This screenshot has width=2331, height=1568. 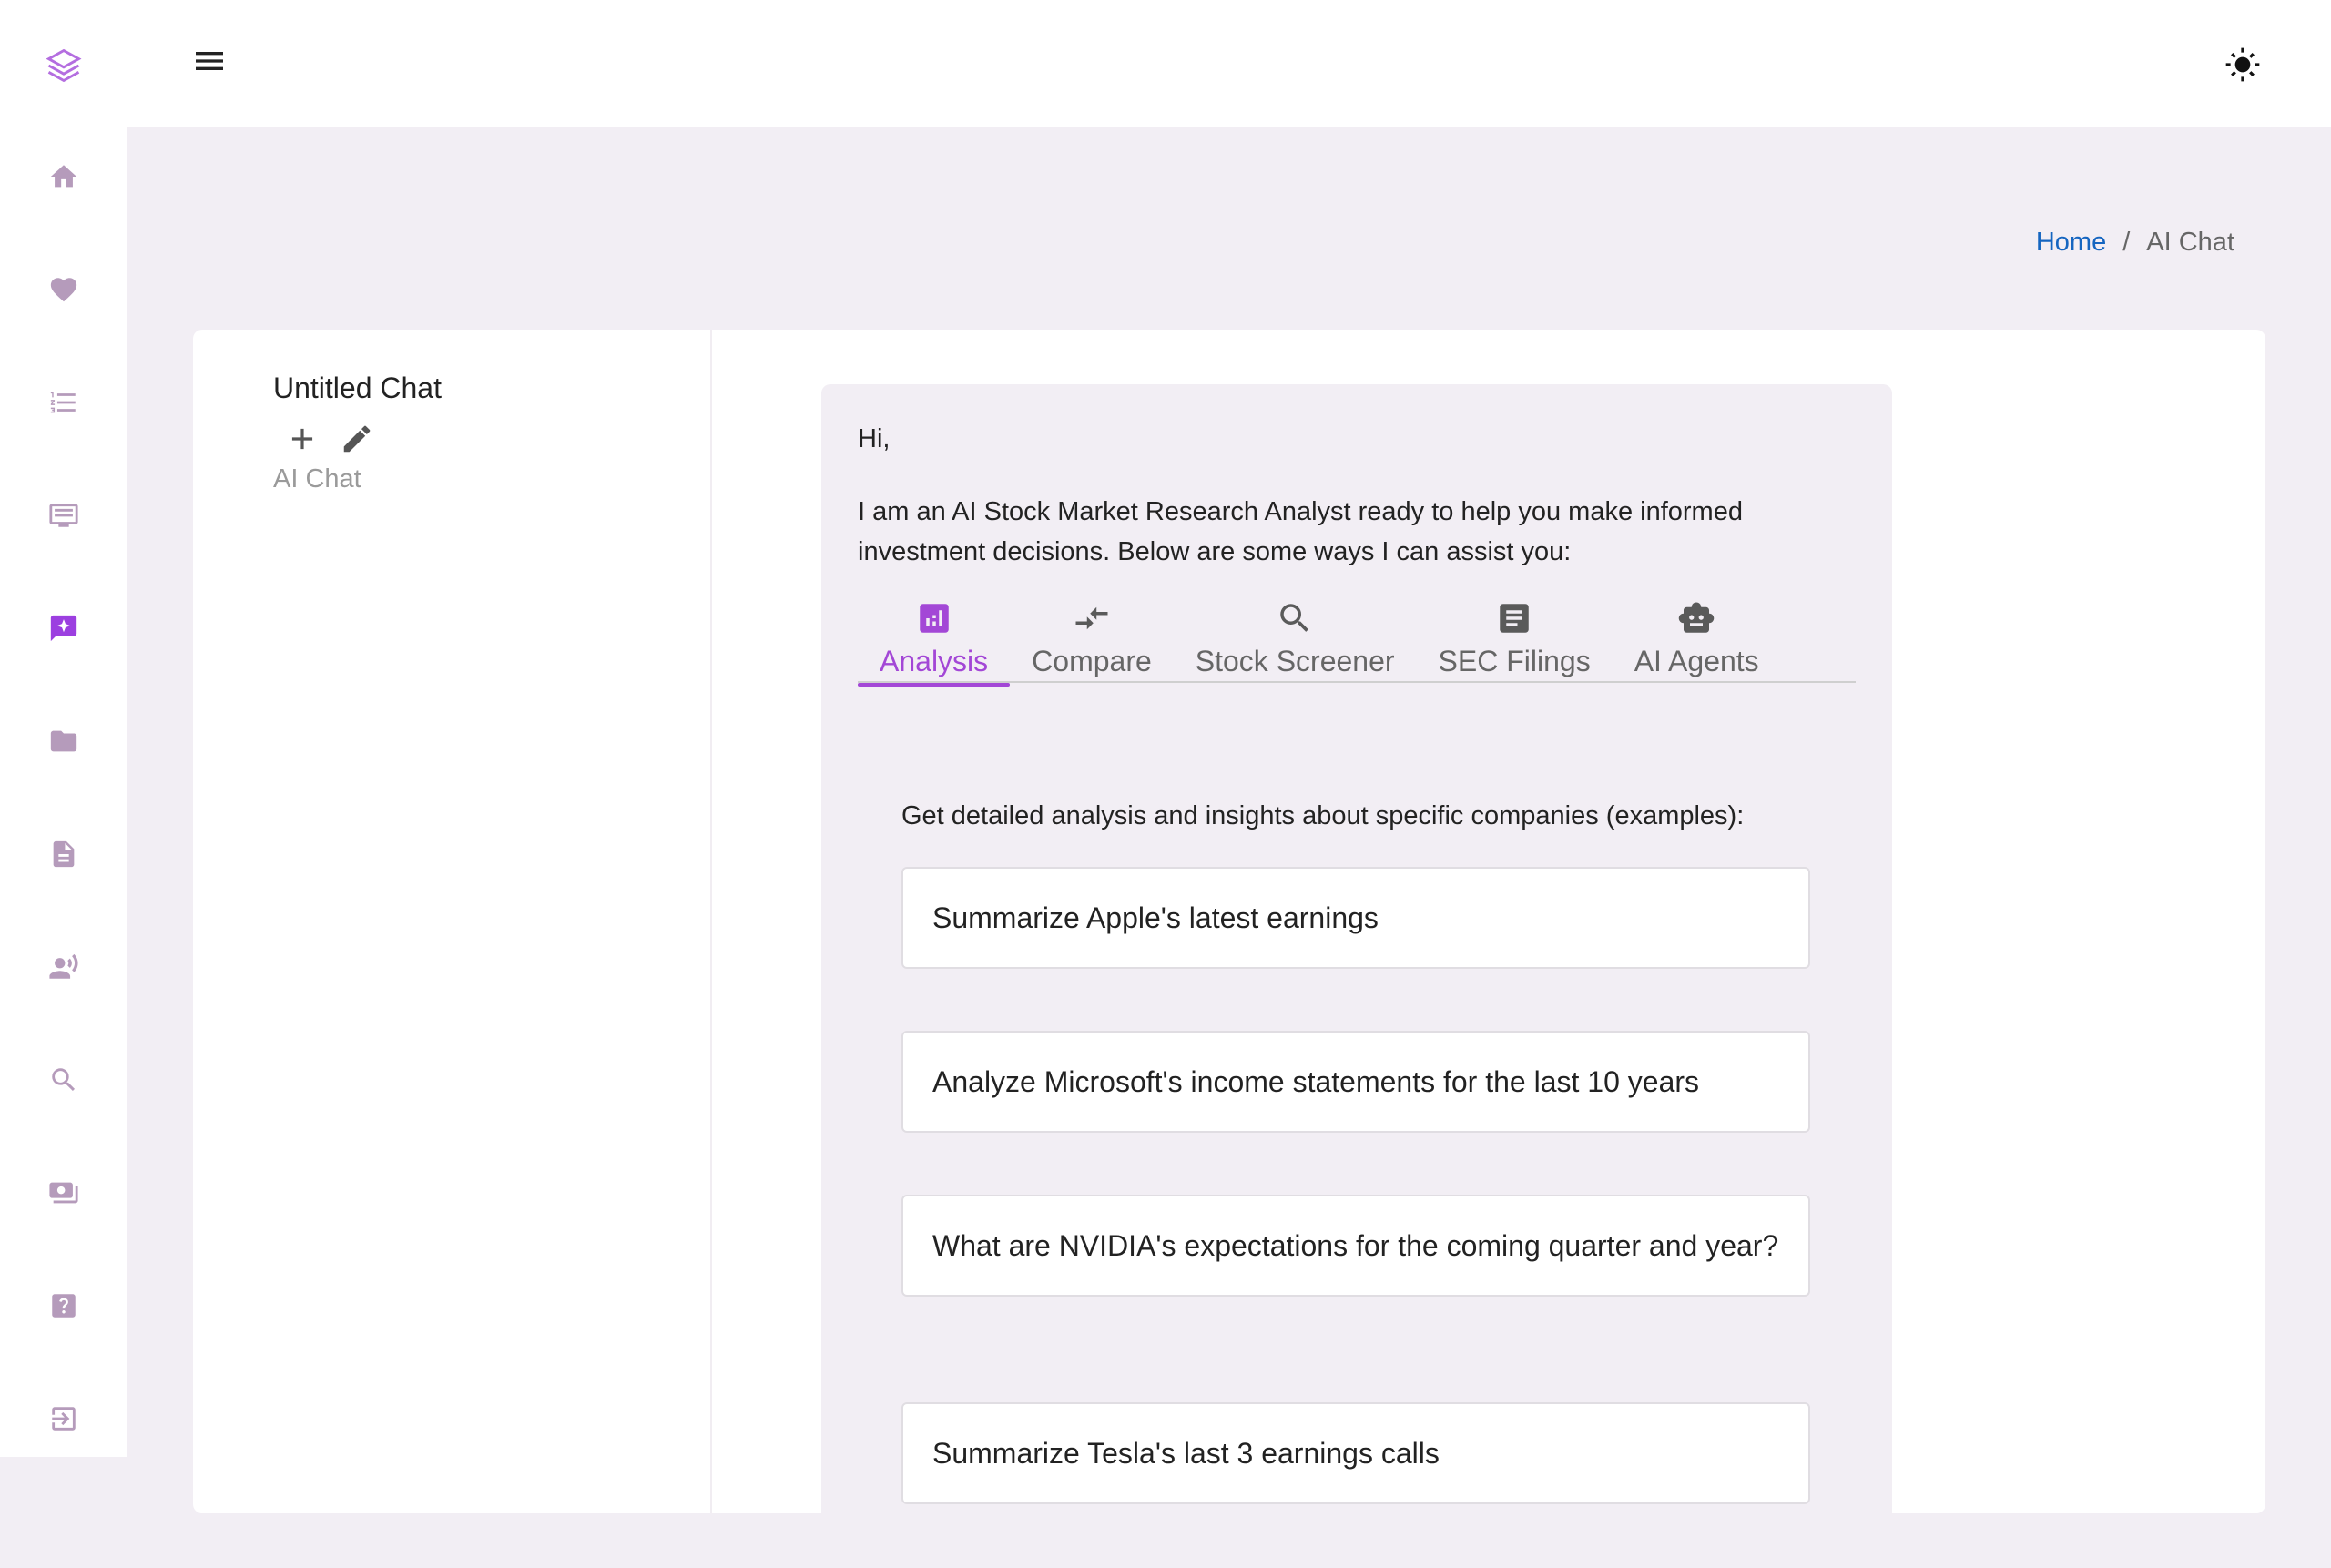 I want to click on tab-analysis: Analysis, so click(x=934, y=639).